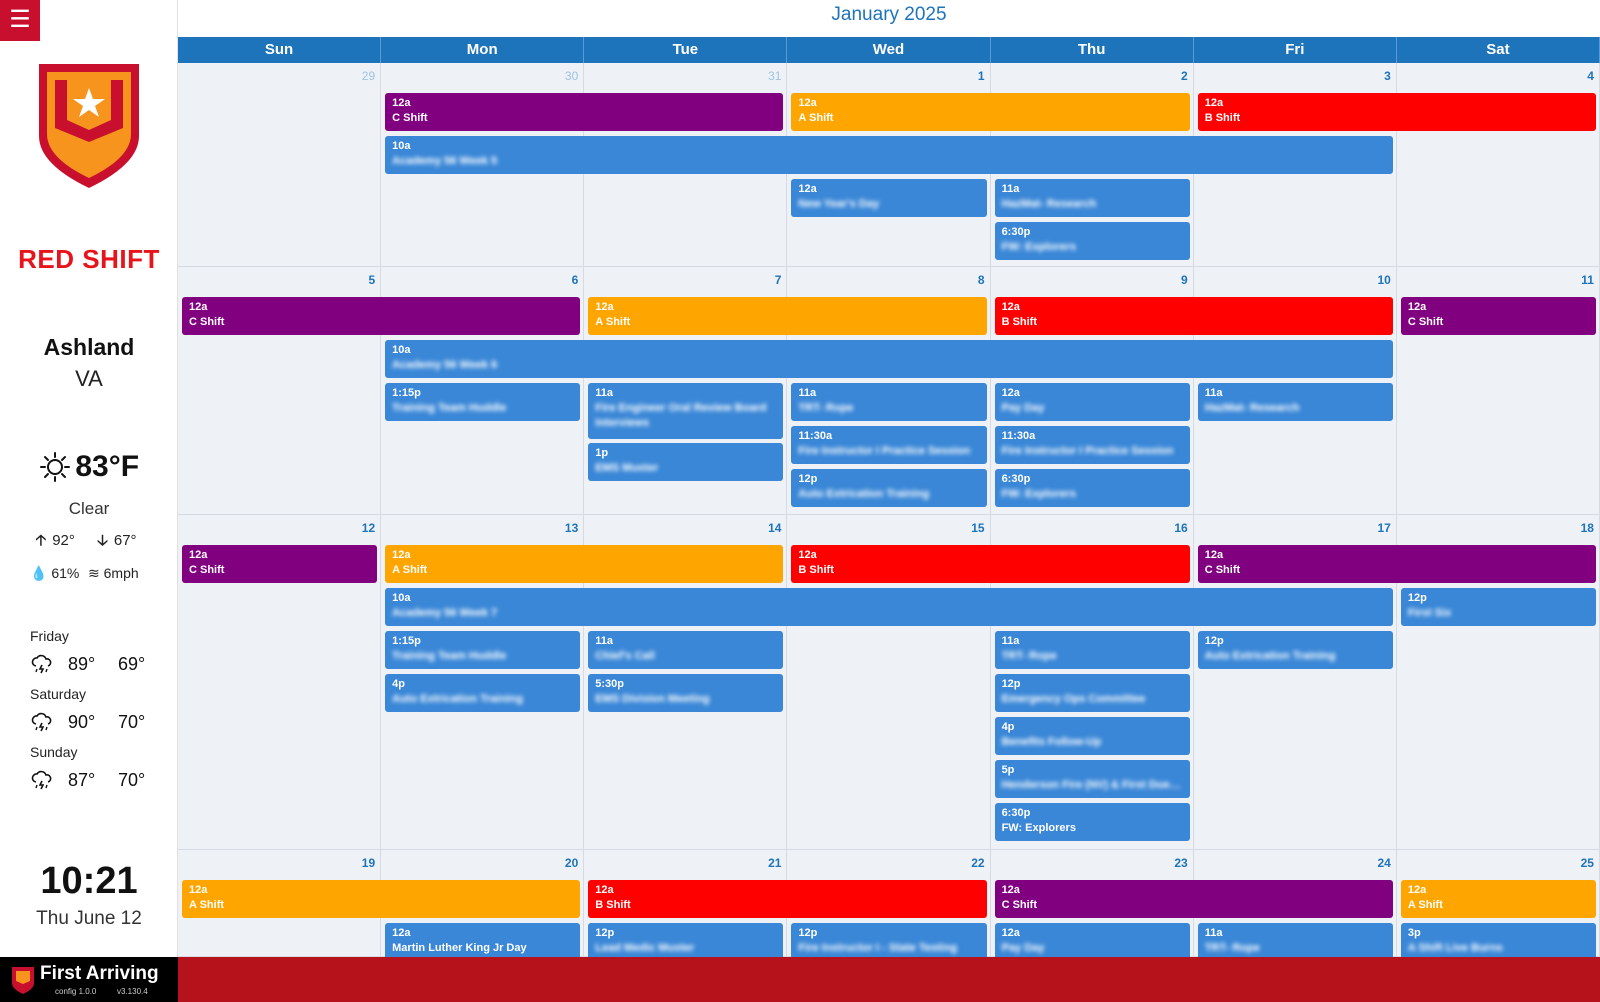  Describe the element at coordinates (483, 940) in the screenshot. I see `calendar-event: 12a Martin Luther King Jr Day` at that location.